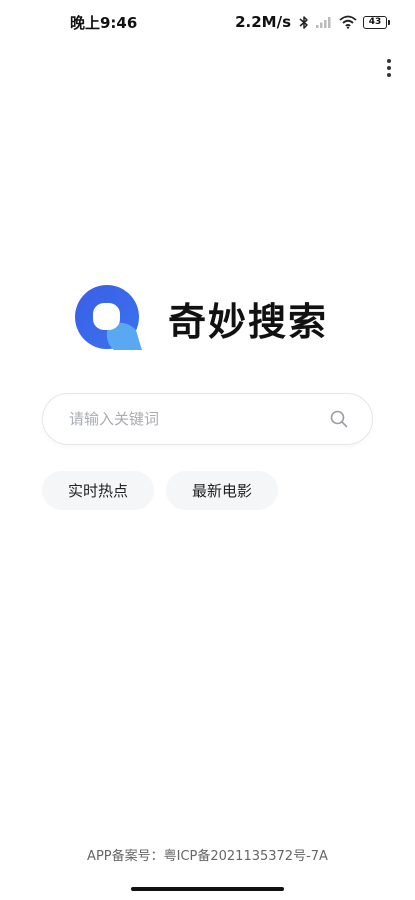 This screenshot has width=415, height=900. Describe the element at coordinates (263, 22) in the screenshot. I see `network-speed: 2.2M/s` at that location.